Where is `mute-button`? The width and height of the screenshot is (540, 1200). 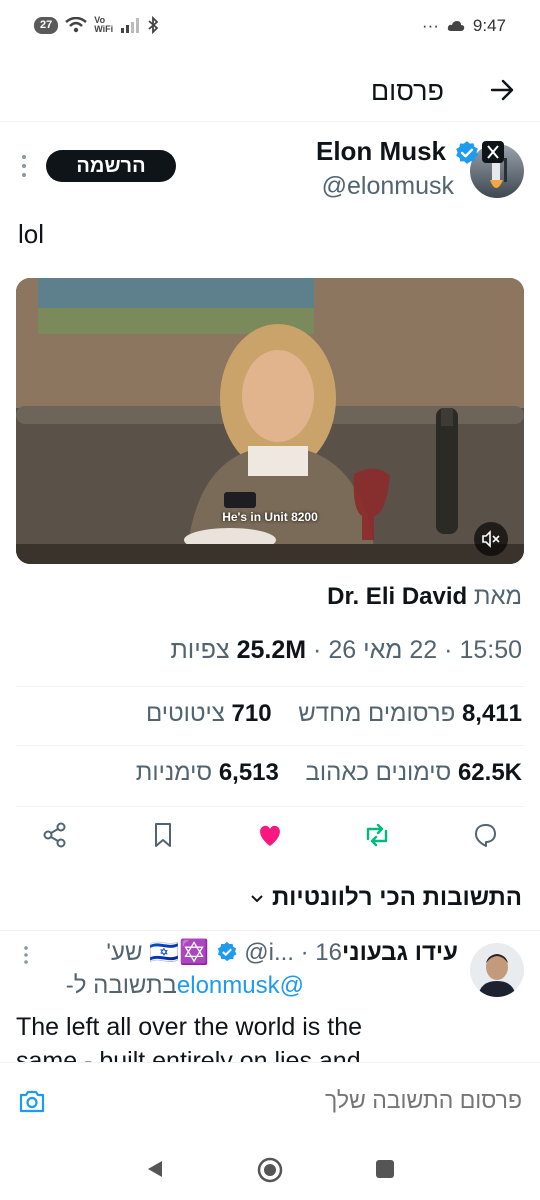 mute-button is located at coordinates (491, 539).